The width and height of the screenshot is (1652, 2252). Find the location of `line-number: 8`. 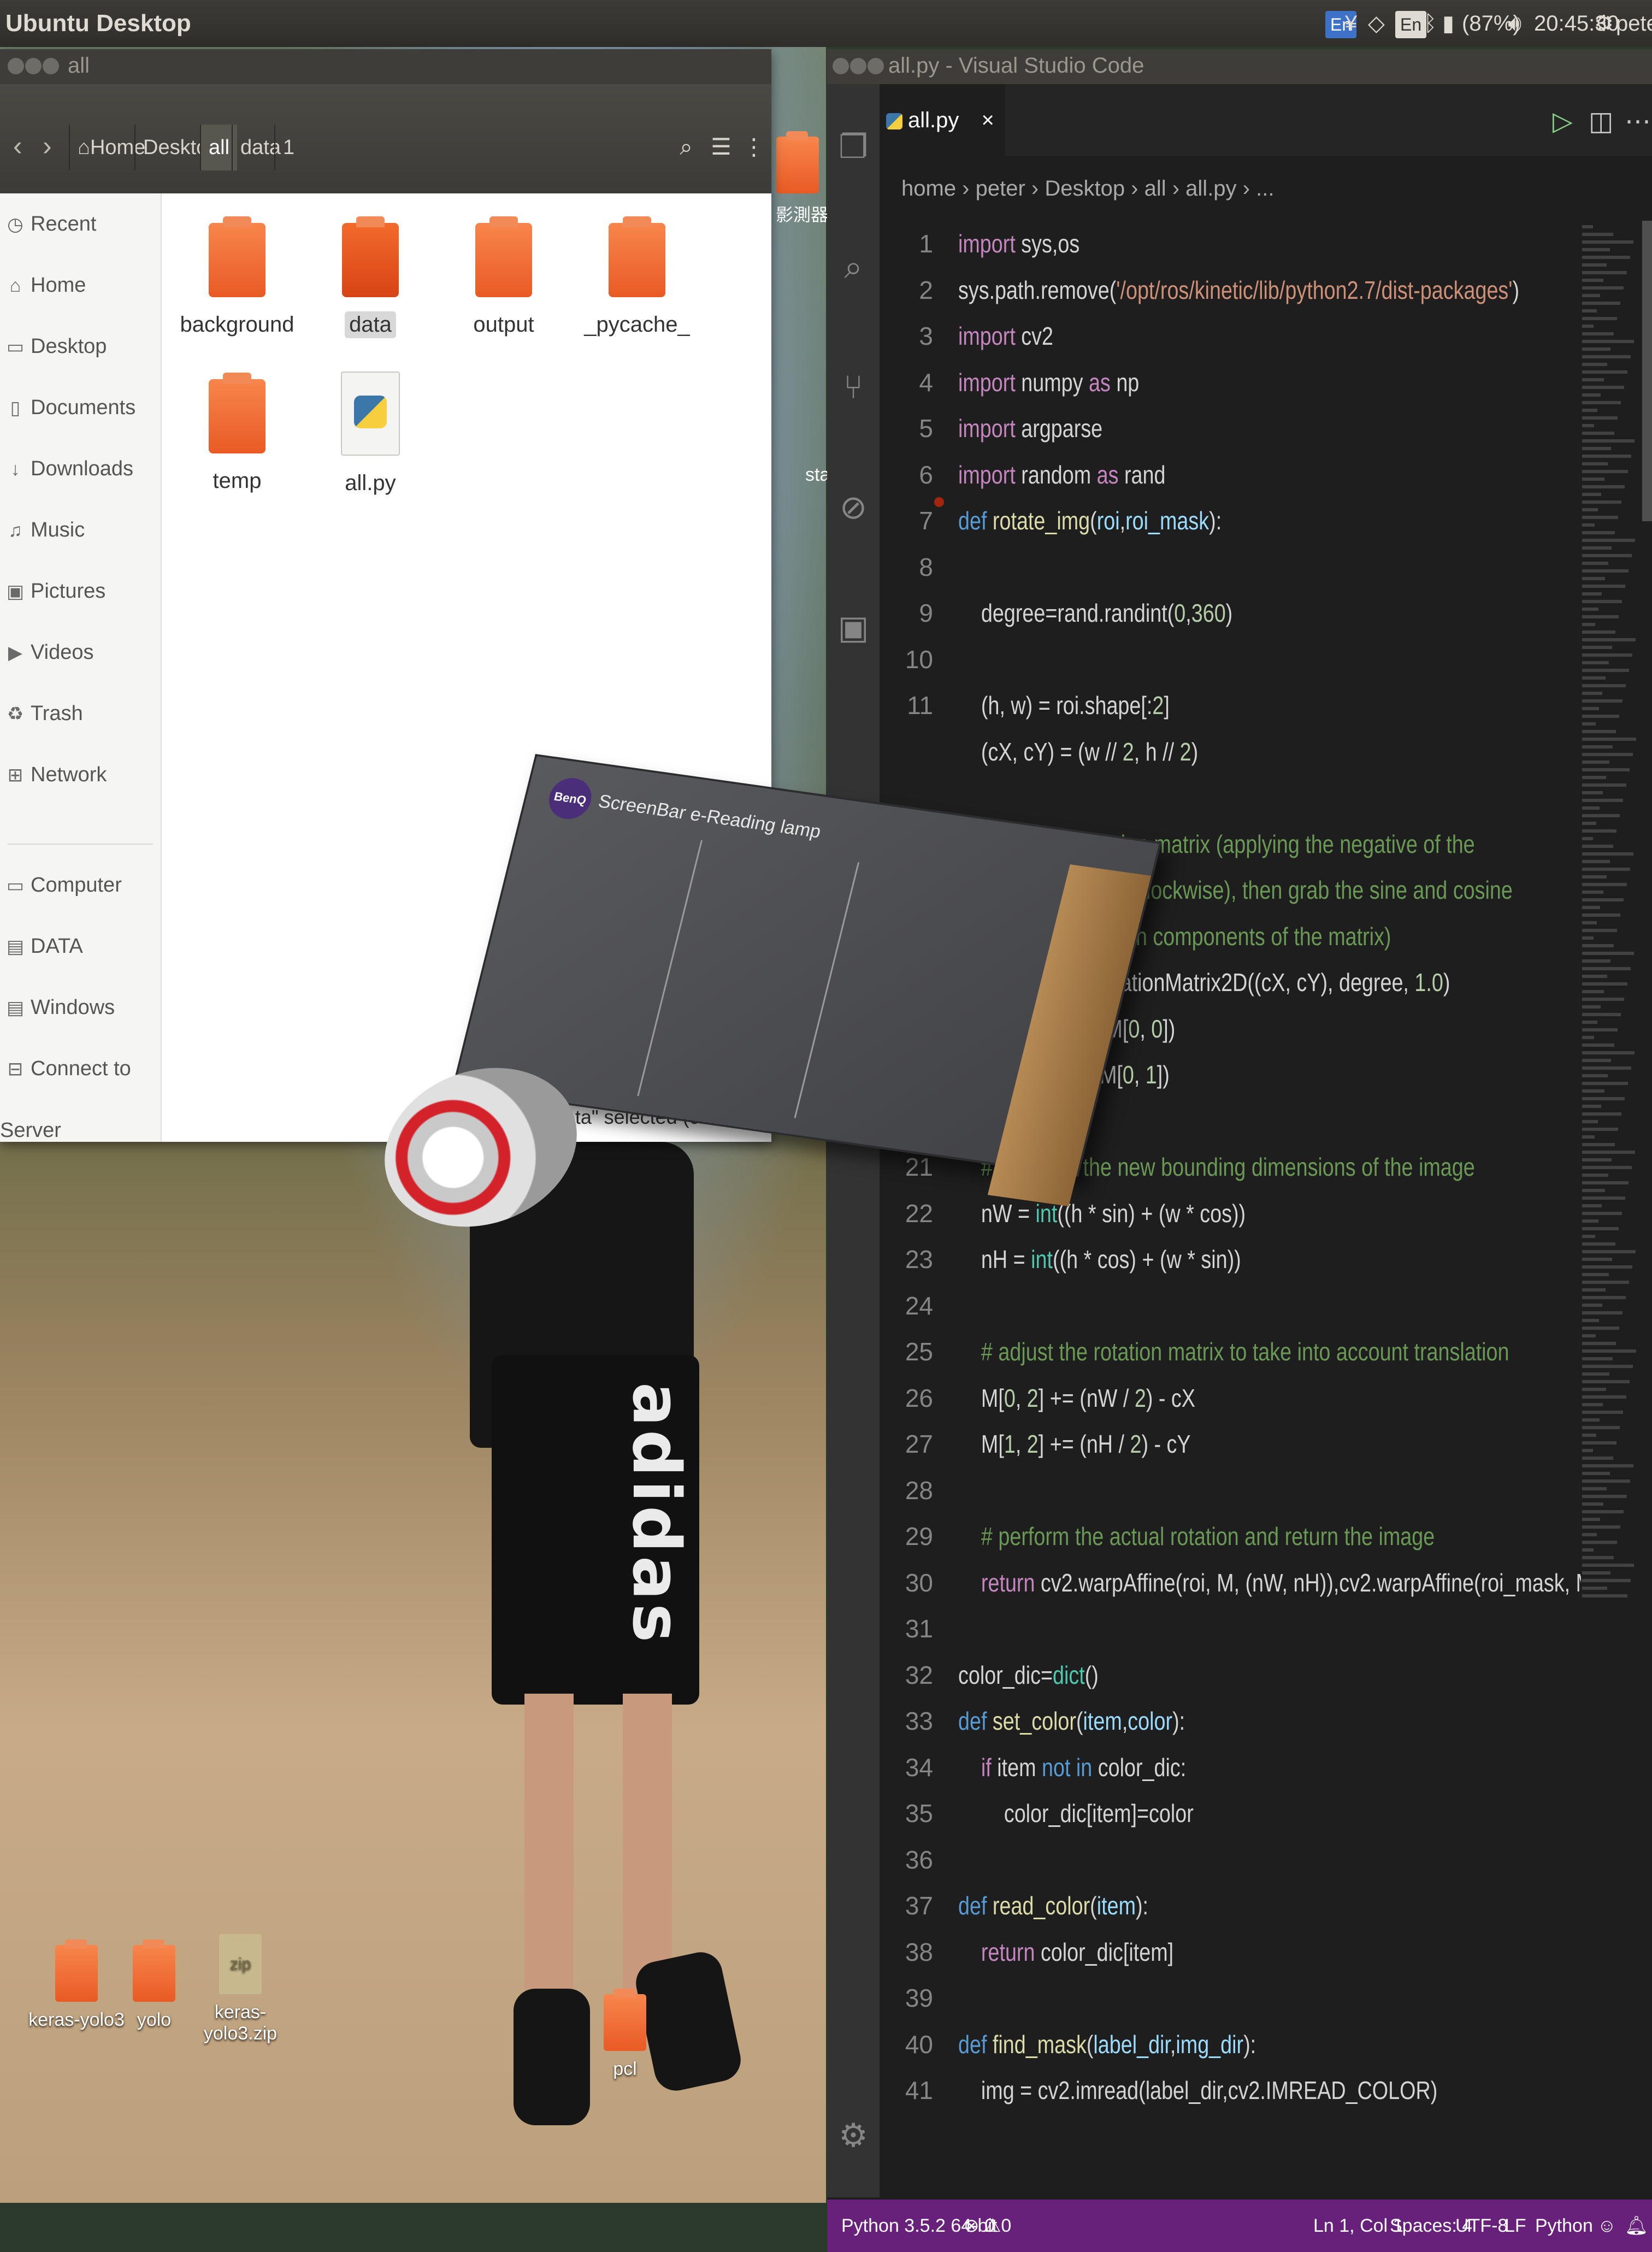

line-number: 8 is located at coordinates (926, 567).